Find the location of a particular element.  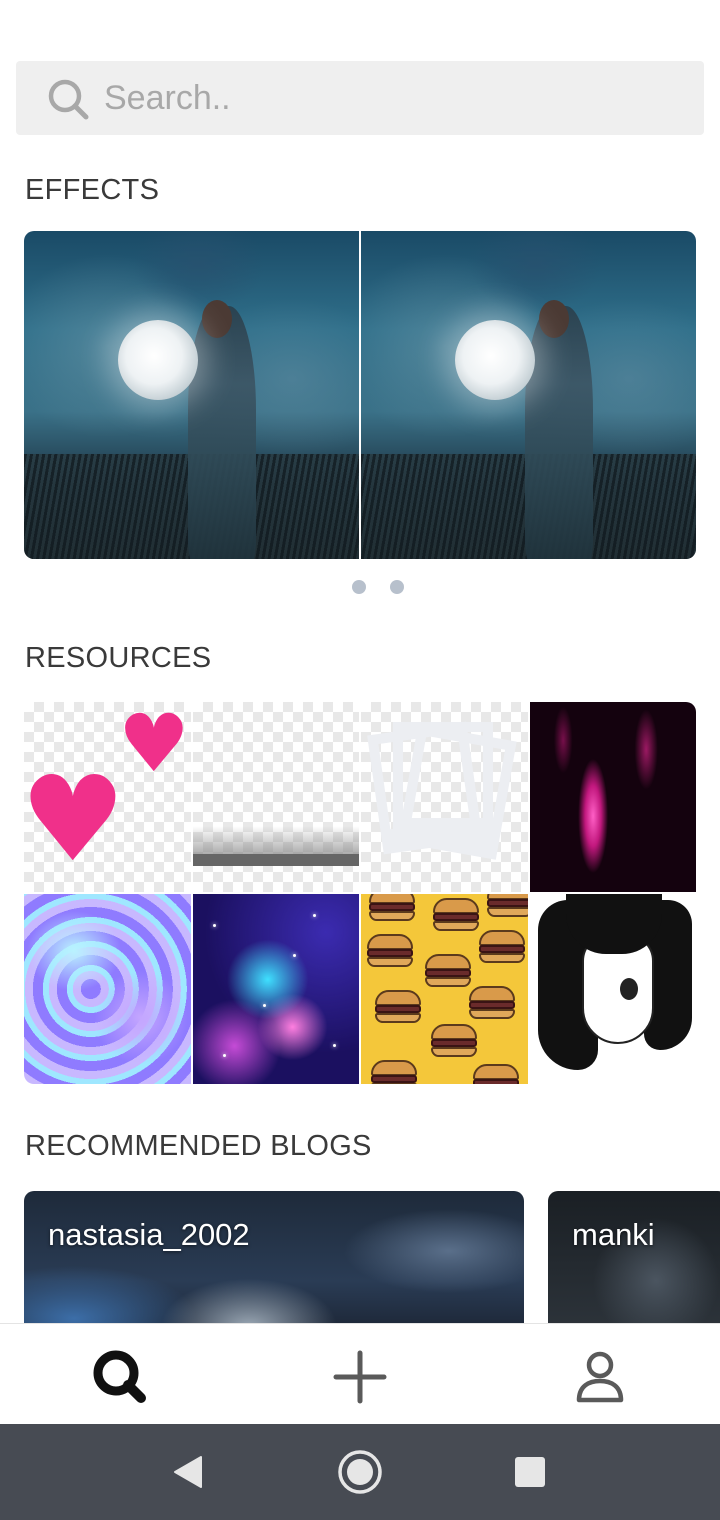

resource-pink-light is located at coordinates (612, 797).